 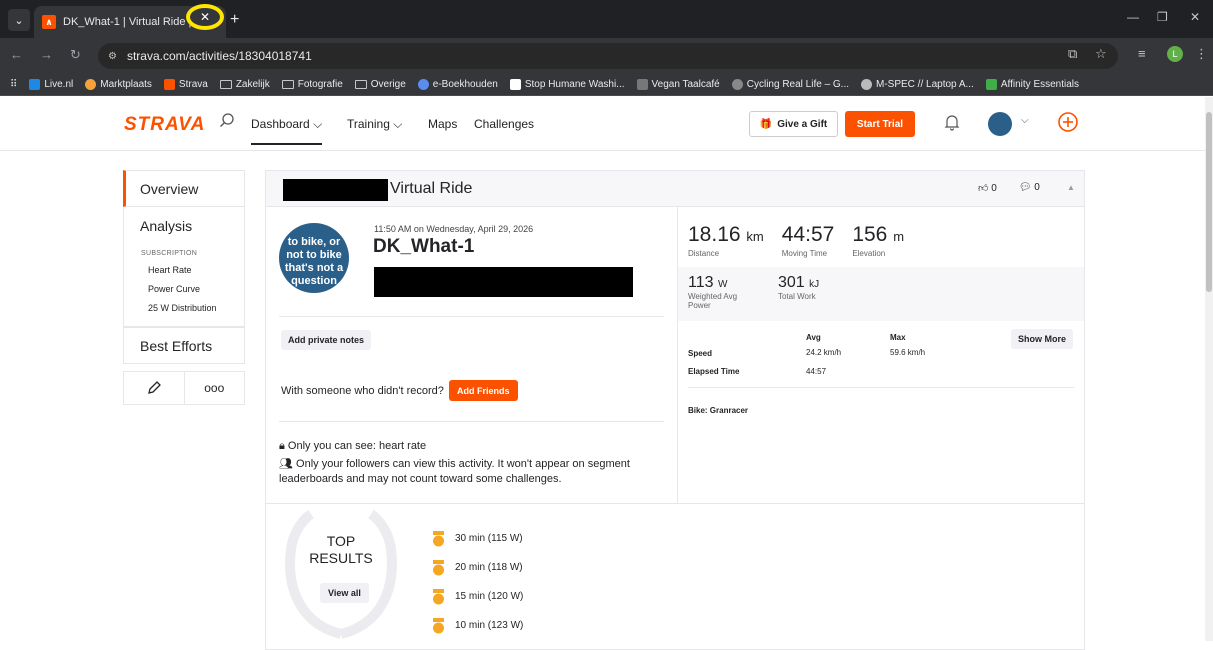 What do you see at coordinates (471, 316) in the screenshot?
I see `divider` at bounding box center [471, 316].